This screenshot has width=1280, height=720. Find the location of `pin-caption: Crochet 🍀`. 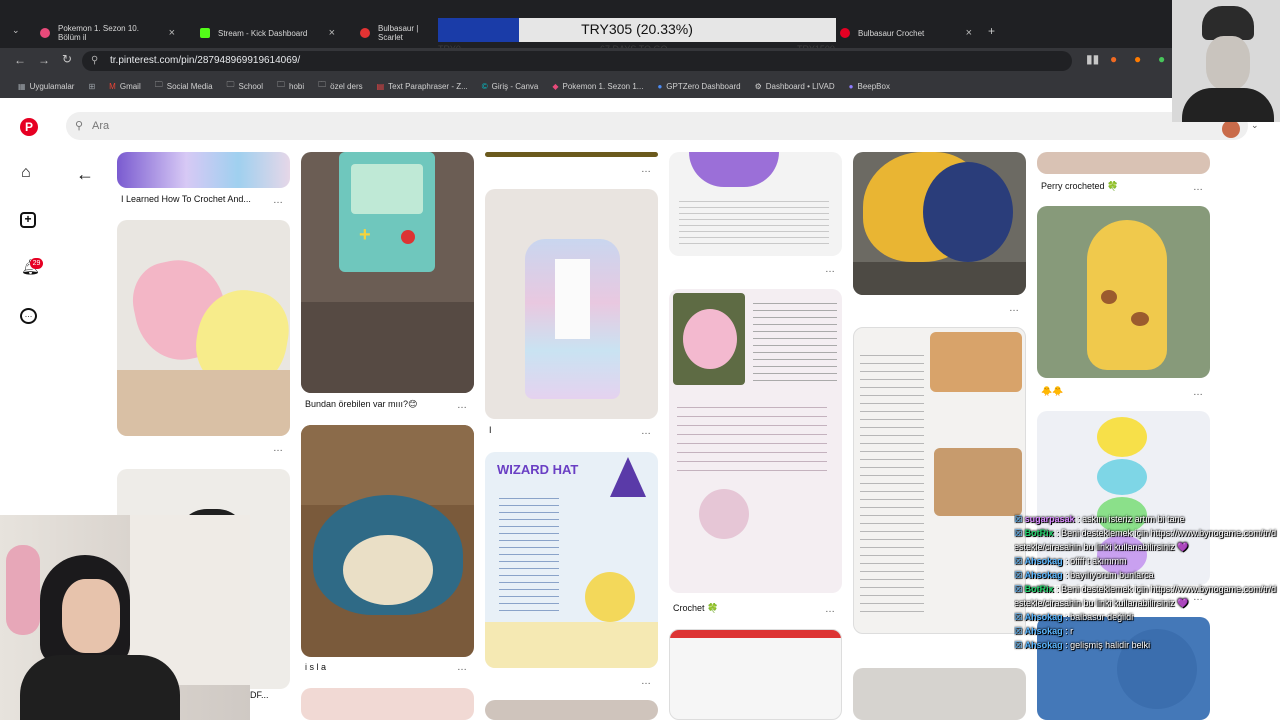

pin-caption: Crochet 🍀 is located at coordinates (695, 608).